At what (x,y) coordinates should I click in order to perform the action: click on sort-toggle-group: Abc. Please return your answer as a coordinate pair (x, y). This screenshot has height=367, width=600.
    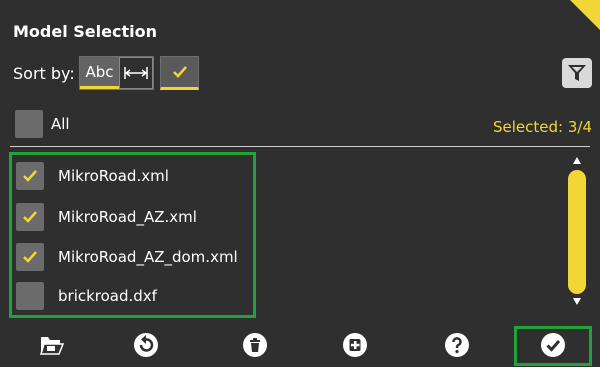
    Looking at the image, I should click on (116, 73).